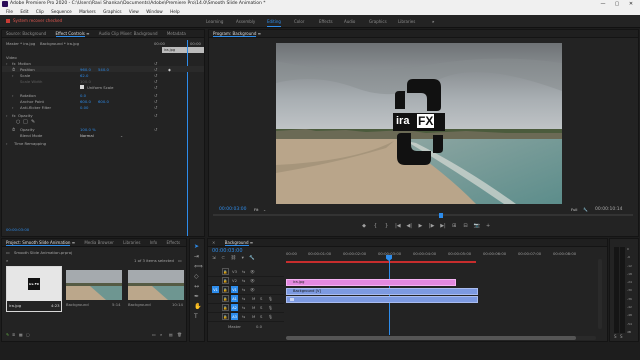 The height and width of the screenshot is (360, 640). I want to click on reset-parameter-icon: ↺, so click(155, 87).